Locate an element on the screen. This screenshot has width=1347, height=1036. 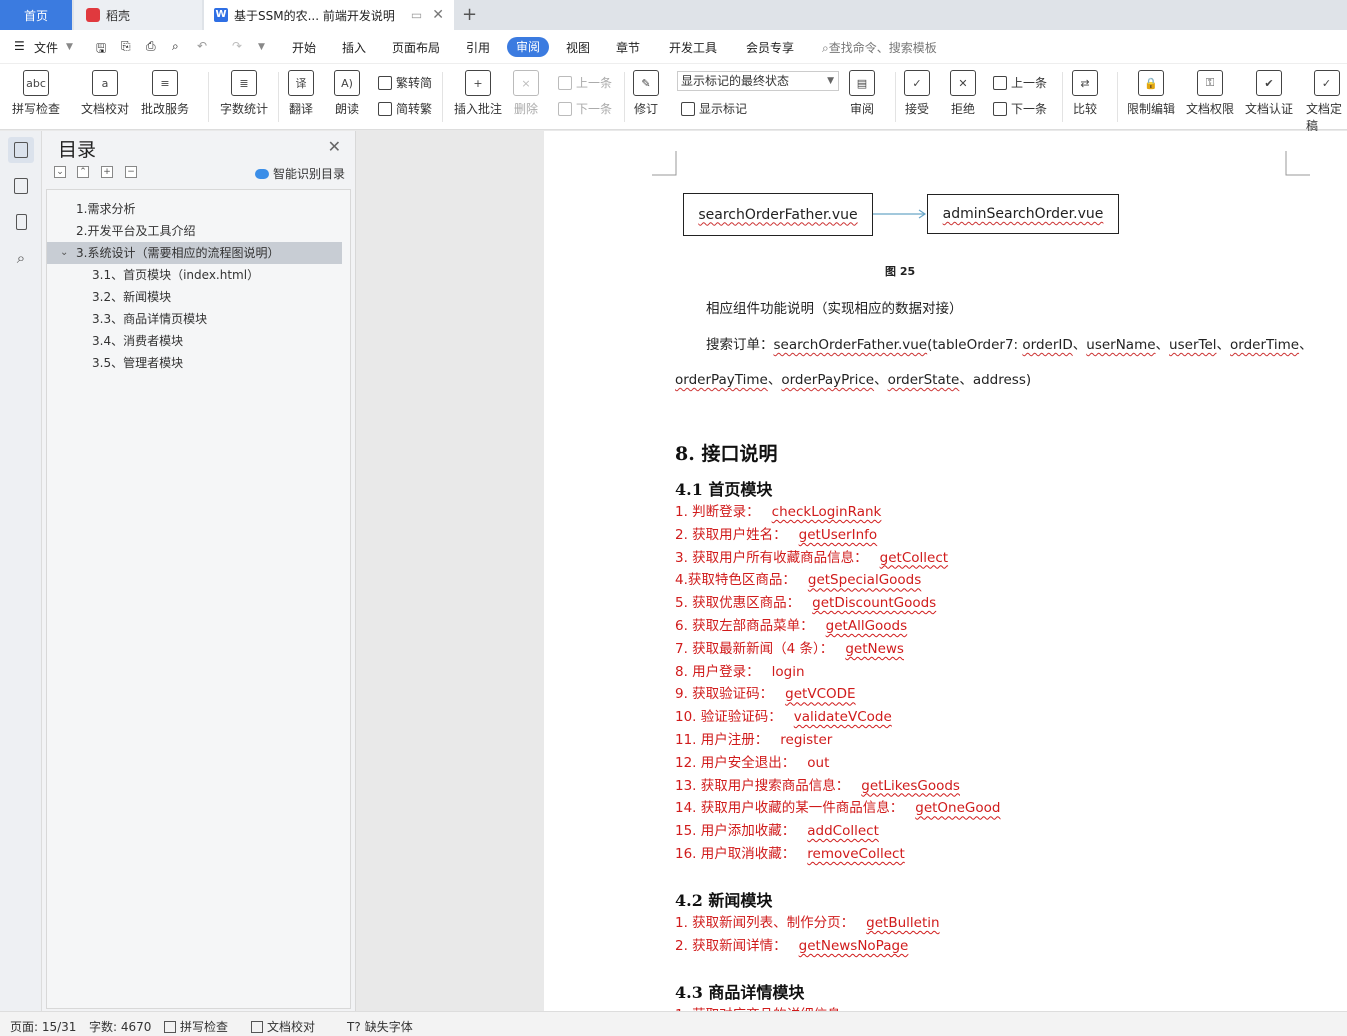
remove-heading-icon: − is located at coordinates (131, 172).